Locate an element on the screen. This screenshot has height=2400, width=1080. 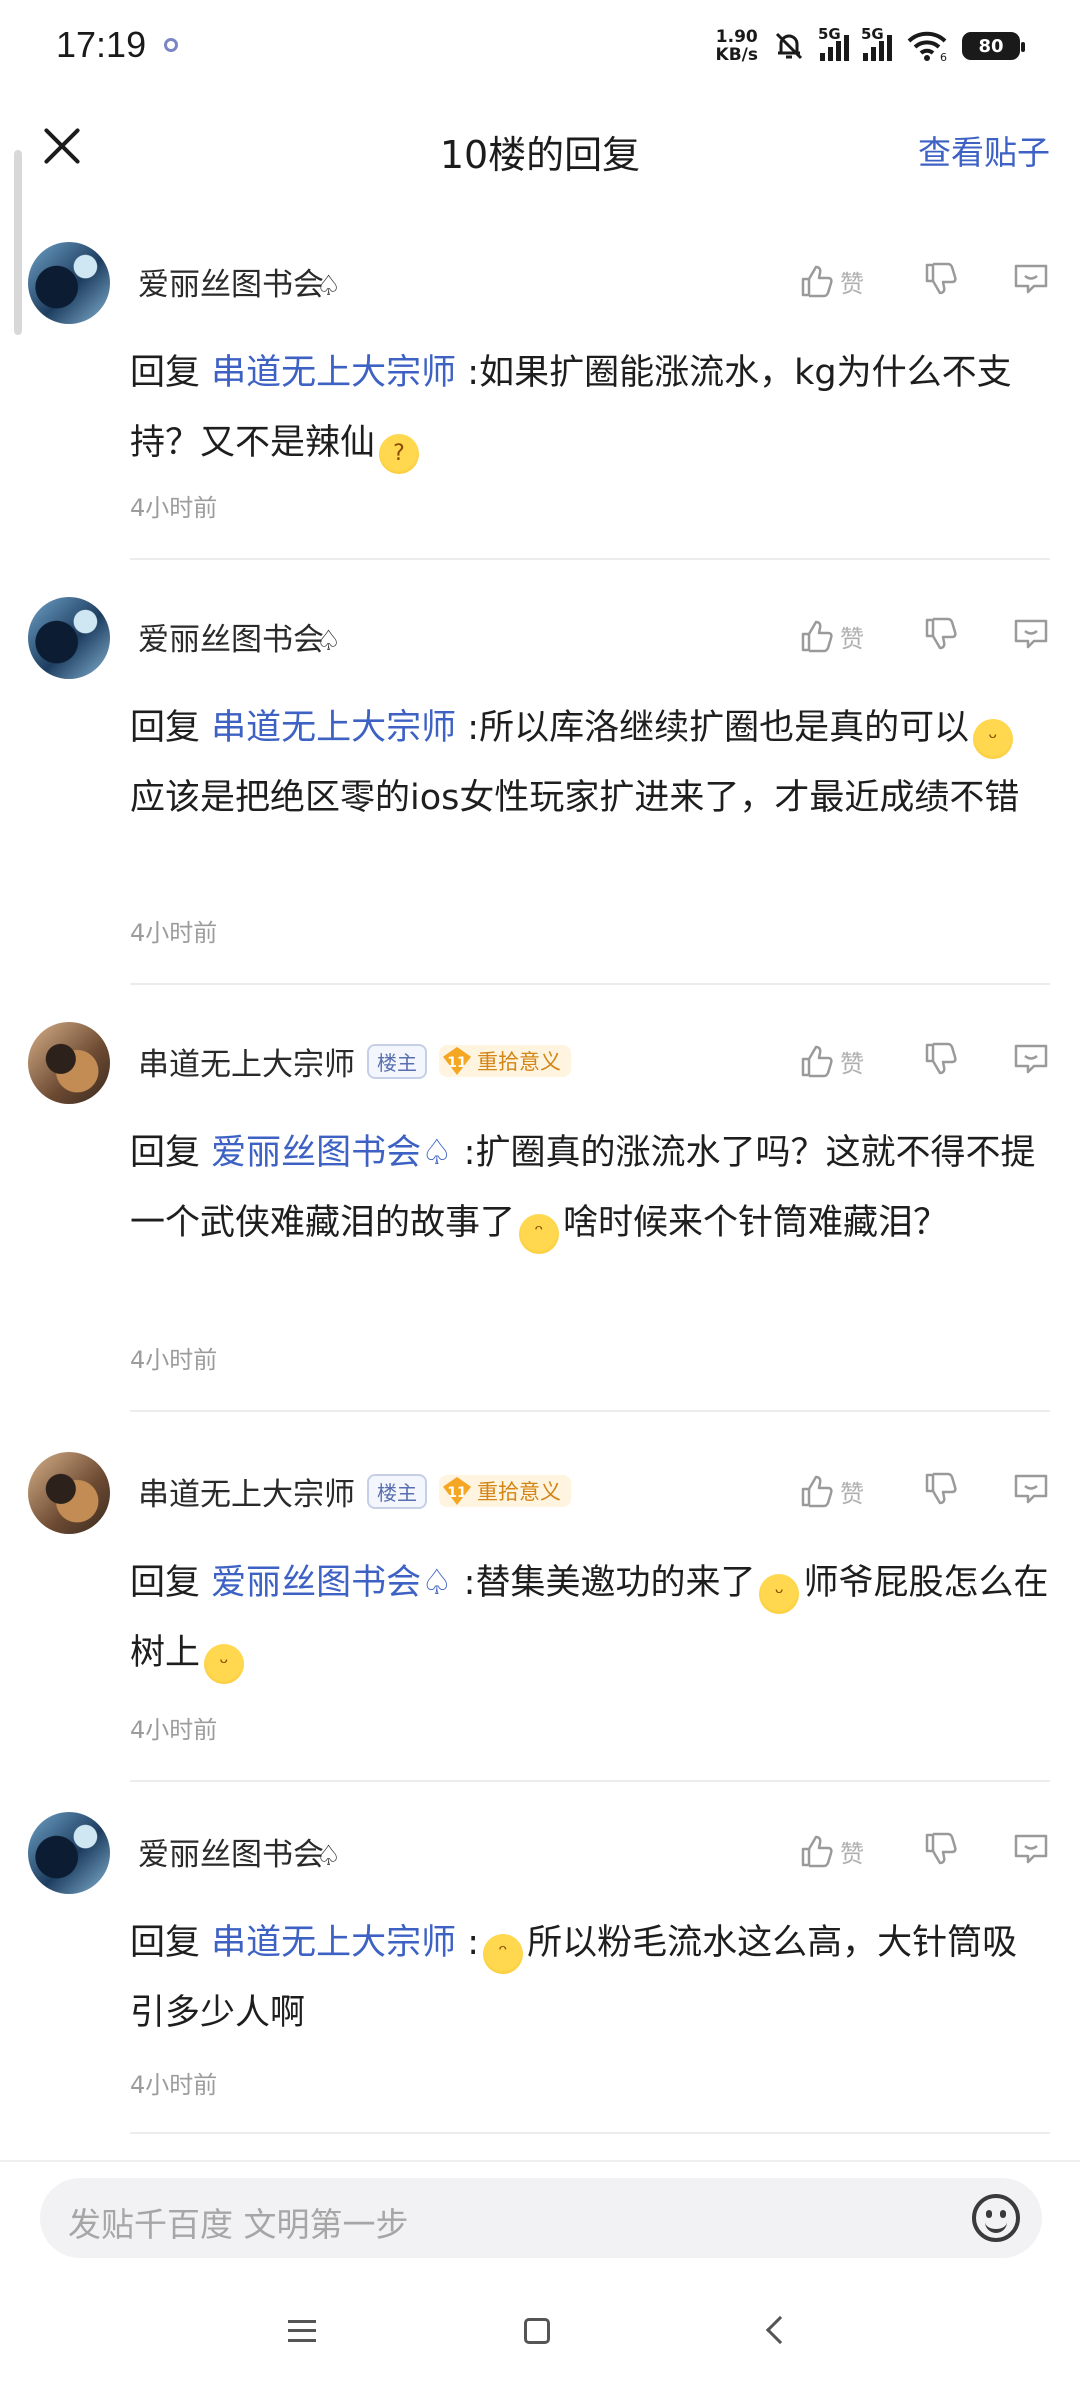
signal-icon-2: 5G is located at coordinates (876, 43).